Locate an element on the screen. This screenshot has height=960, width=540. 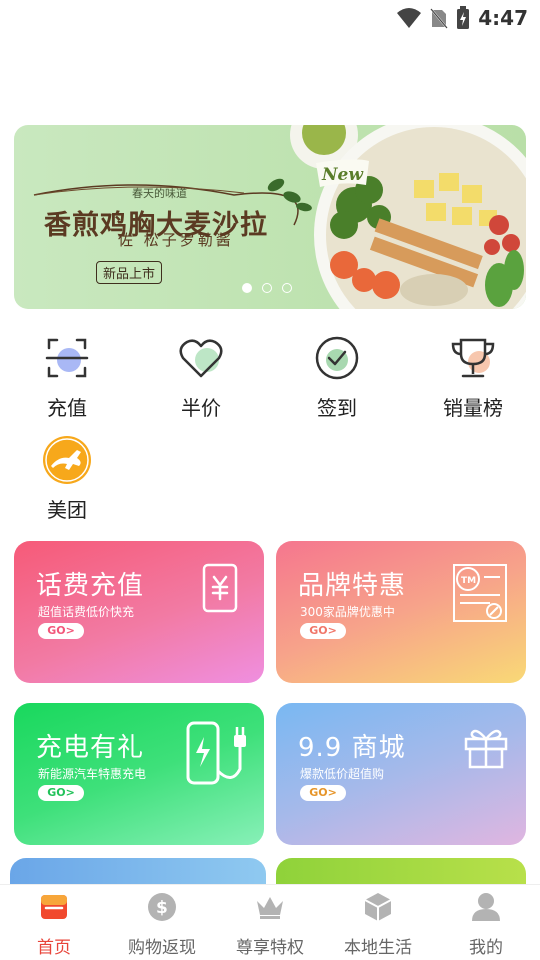
heart-icon is located at coordinates (201, 358).